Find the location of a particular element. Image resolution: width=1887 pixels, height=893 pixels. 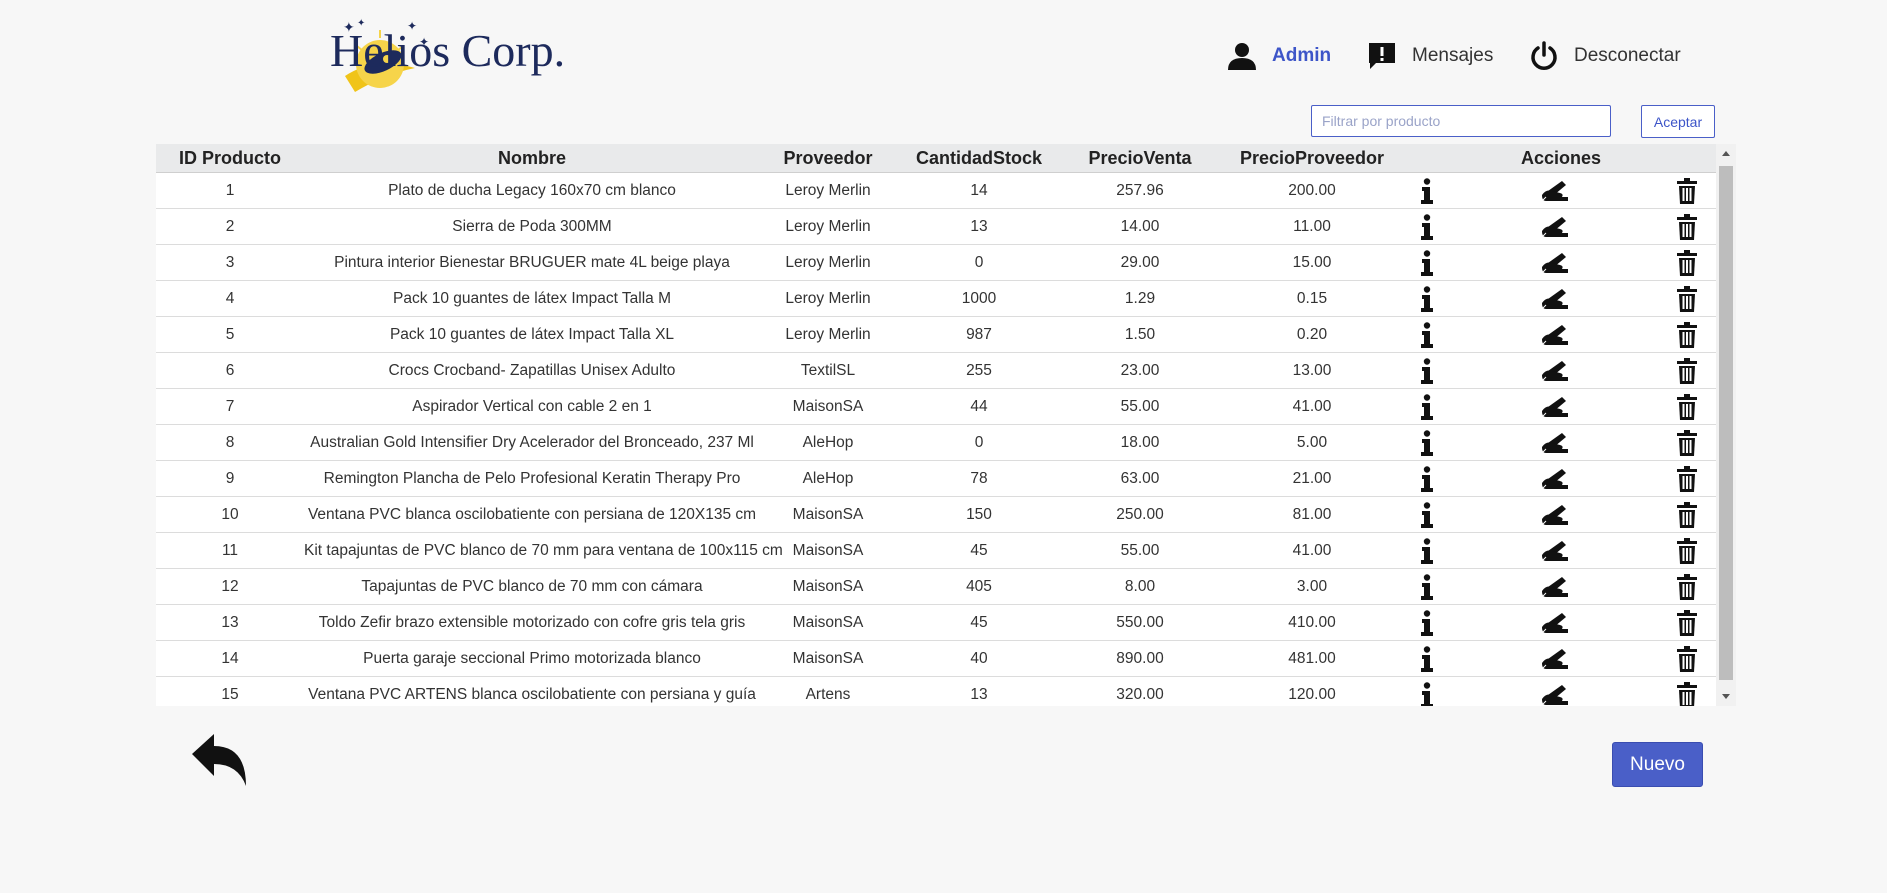

cell-sale-price: 1.29 is located at coordinates (1140, 298).